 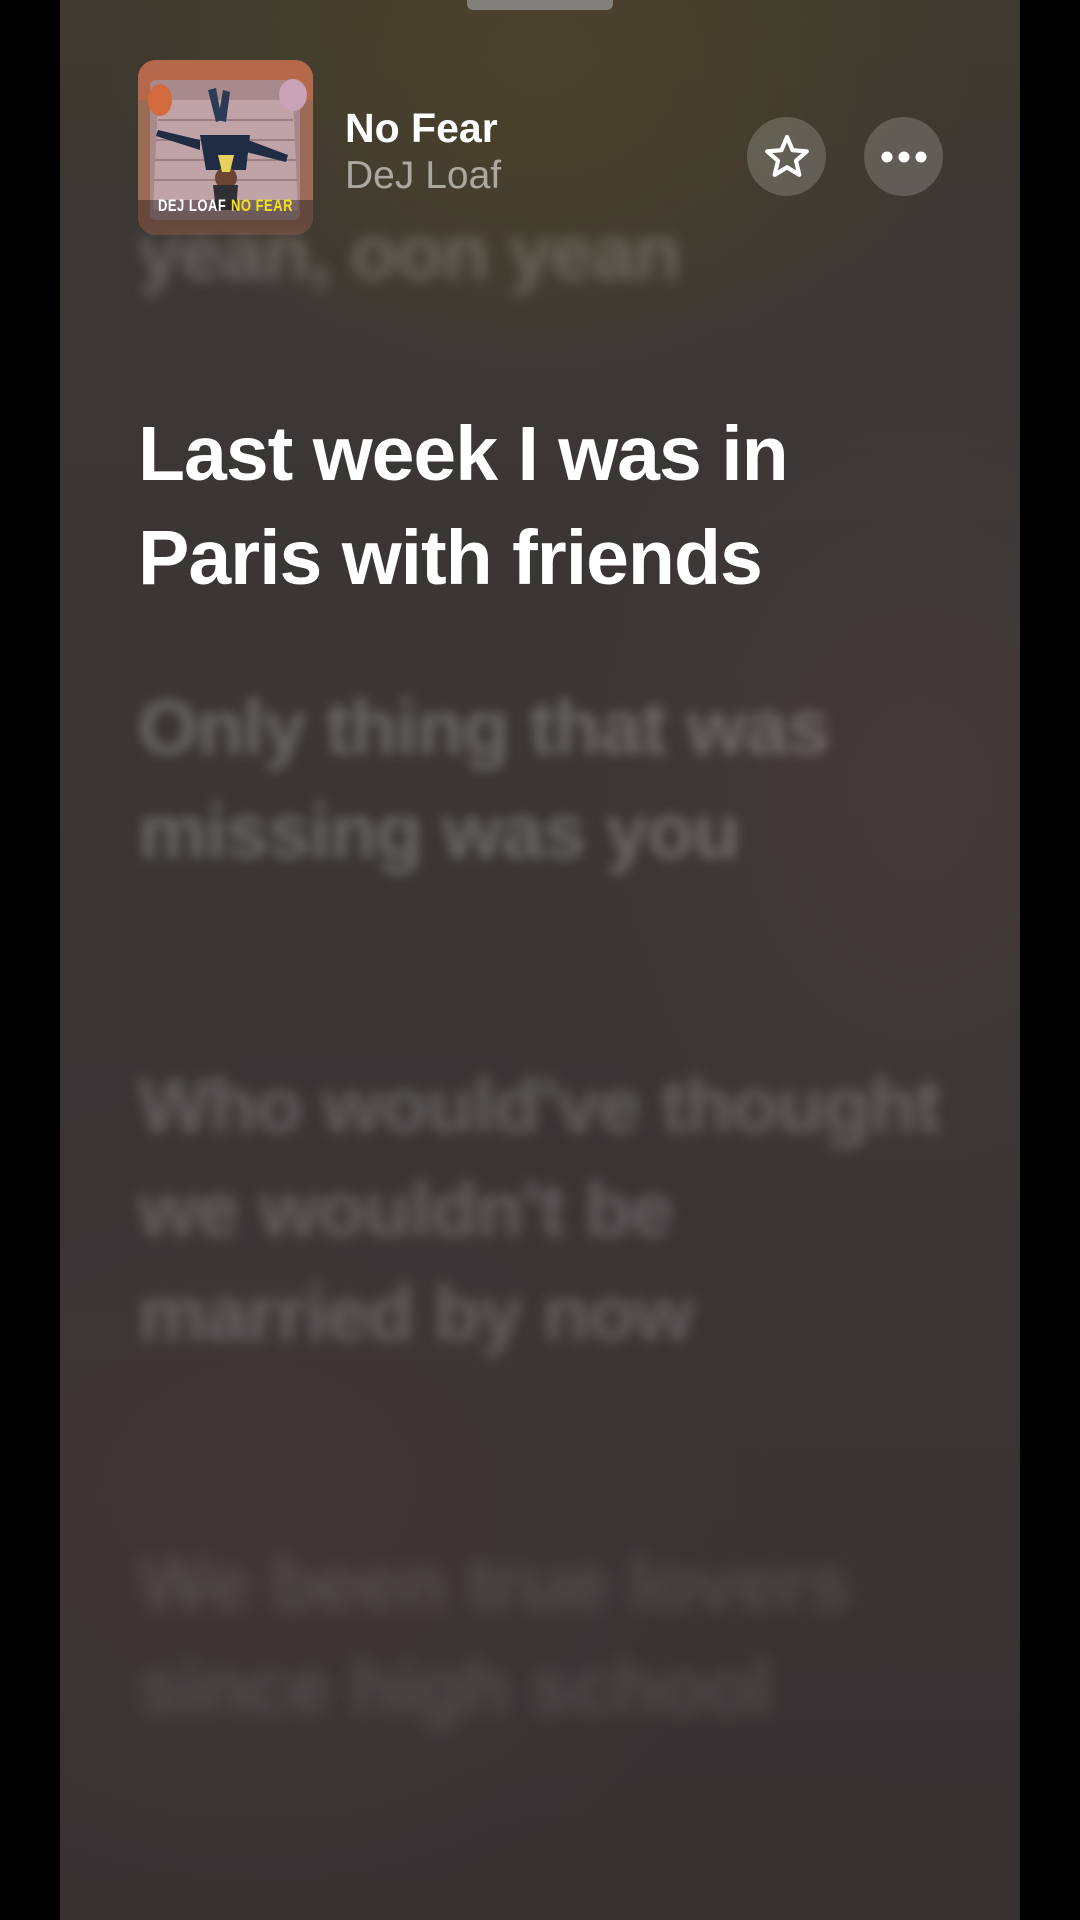 What do you see at coordinates (423, 175) in the screenshot?
I see `track-artist: DeJ Loaf` at bounding box center [423, 175].